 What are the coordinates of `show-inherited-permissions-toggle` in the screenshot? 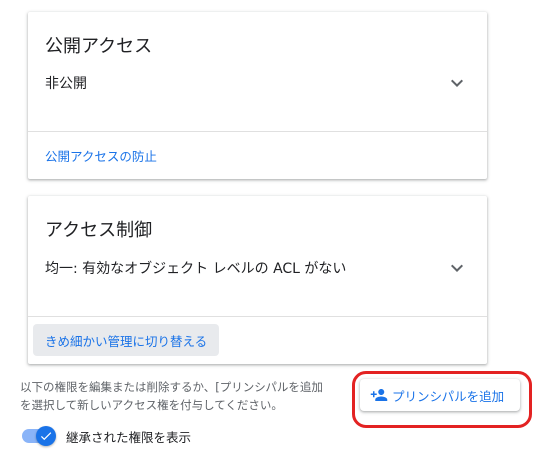 It's located at (38, 436).